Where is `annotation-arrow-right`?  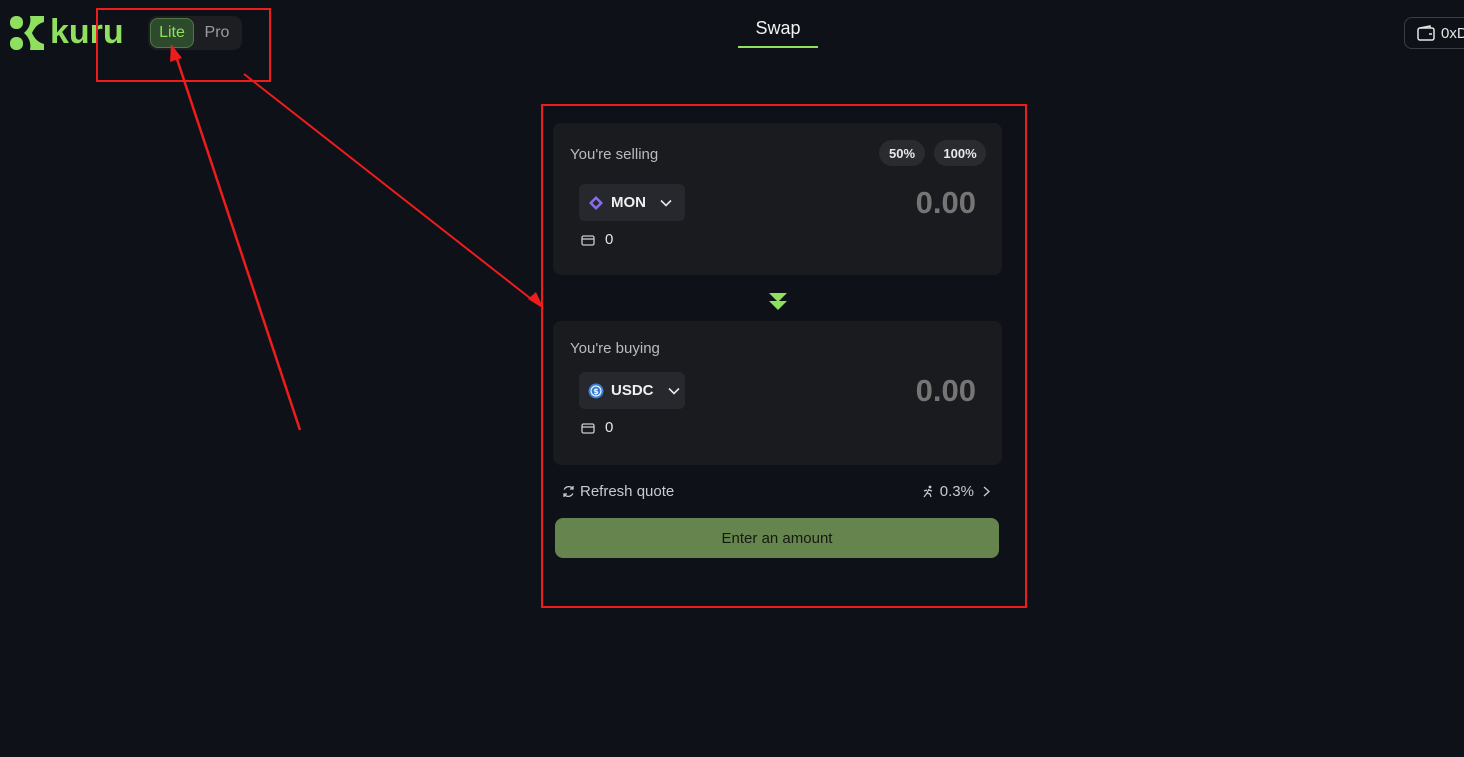
annotation-arrow-right is located at coordinates (389, 188).